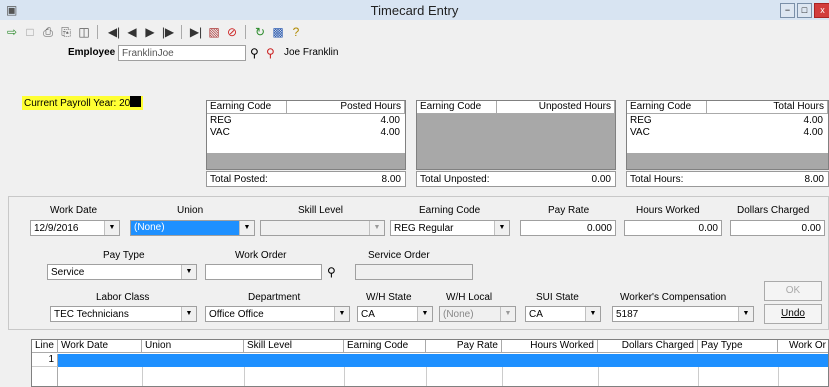 This screenshot has width=829, height=387. Describe the element at coordinates (648, 346) in the screenshot. I see `column-header-dollars-charged: Dollars Charged` at that location.